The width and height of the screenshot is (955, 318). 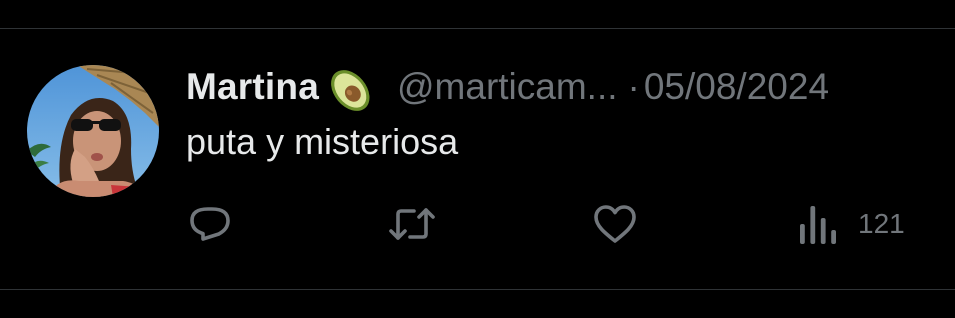 What do you see at coordinates (477, 289) in the screenshot?
I see `bottom-divider` at bounding box center [477, 289].